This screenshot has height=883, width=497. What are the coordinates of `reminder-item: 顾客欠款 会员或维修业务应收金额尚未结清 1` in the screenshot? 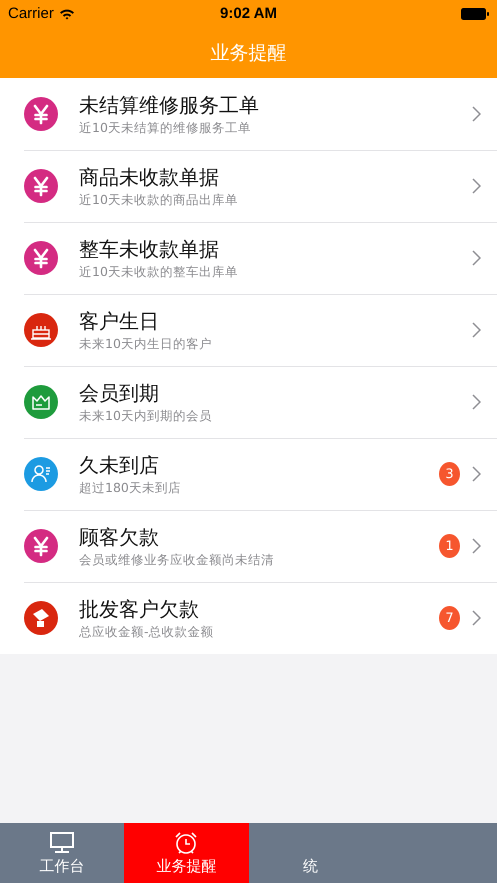 It's located at (248, 546).